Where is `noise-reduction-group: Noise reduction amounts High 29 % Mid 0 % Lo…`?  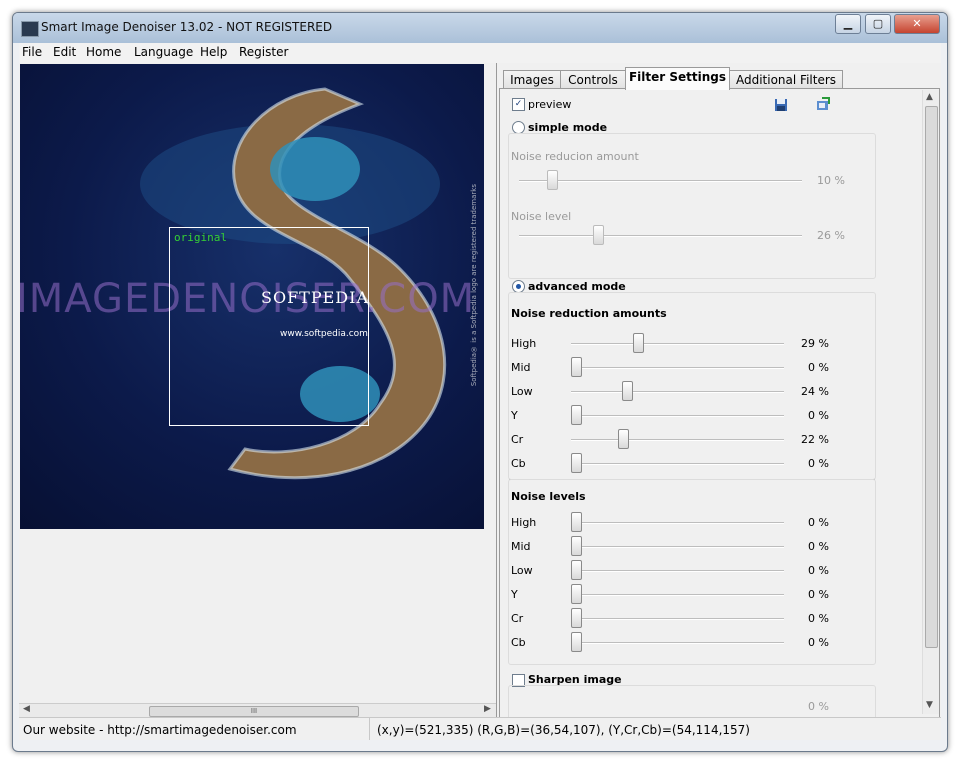
noise-reduction-group: Noise reduction amounts High 29 % Mid 0 % Lo… is located at coordinates (692, 386).